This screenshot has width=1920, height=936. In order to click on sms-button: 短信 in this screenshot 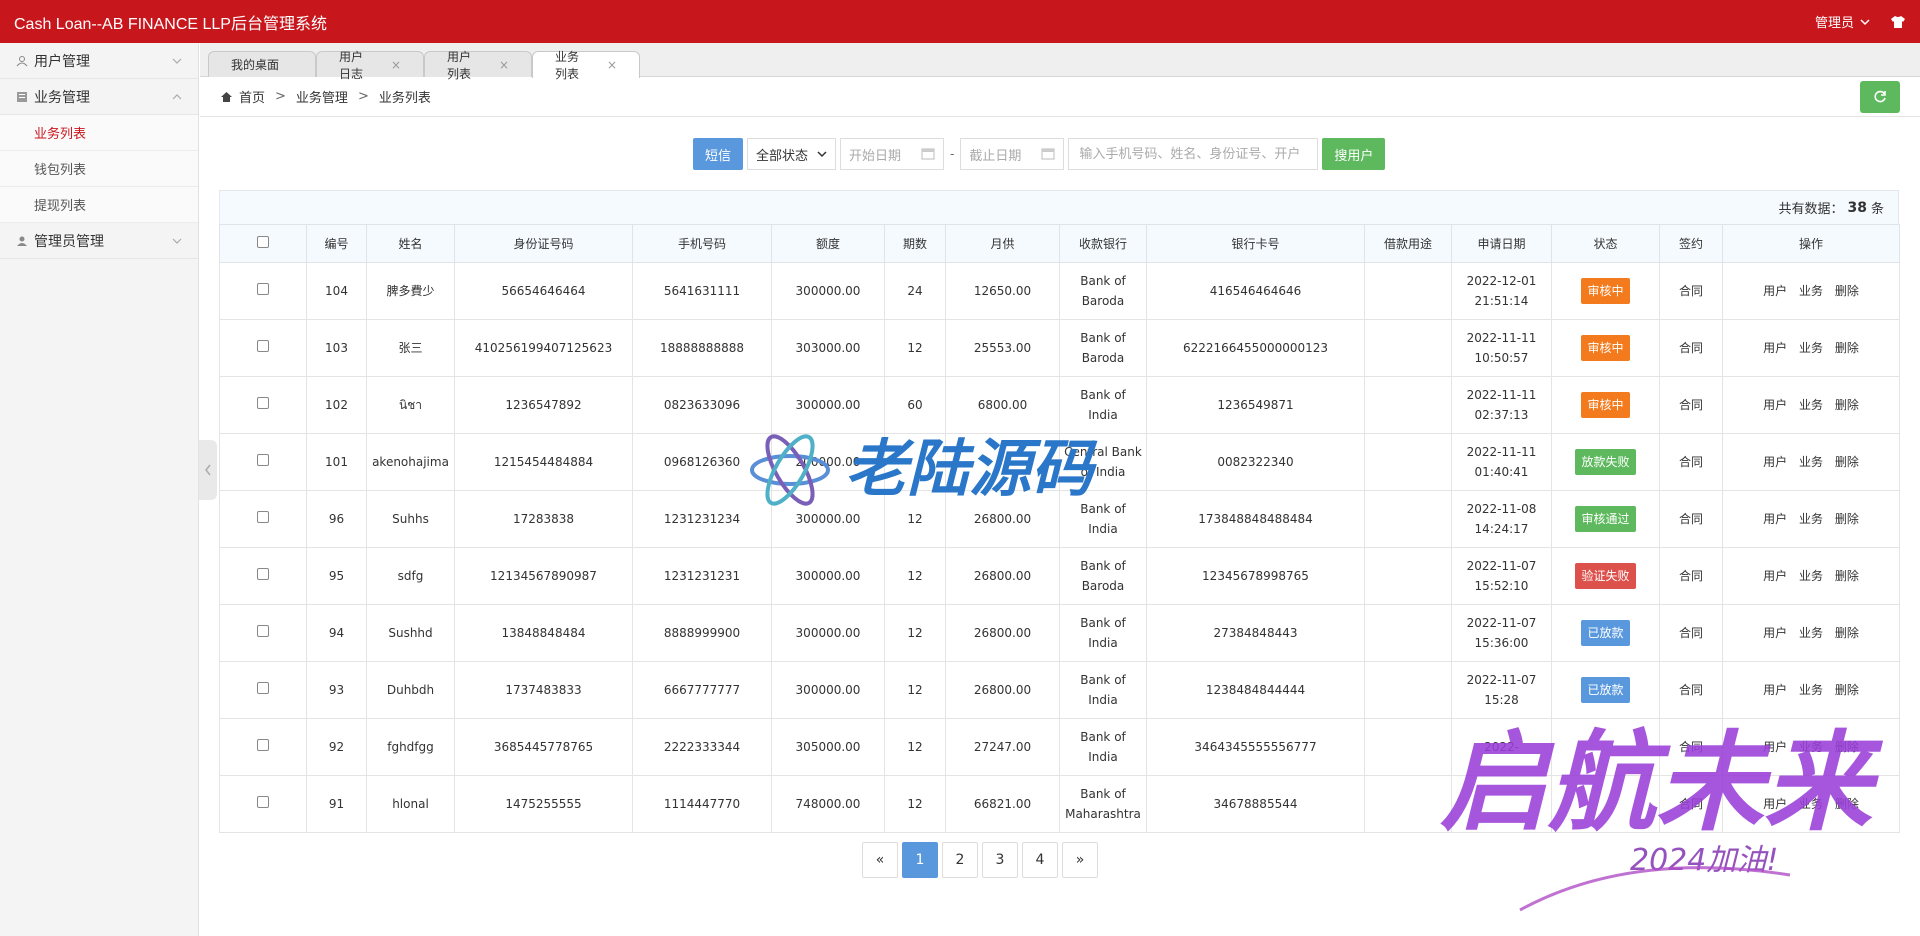, I will do `click(718, 154)`.